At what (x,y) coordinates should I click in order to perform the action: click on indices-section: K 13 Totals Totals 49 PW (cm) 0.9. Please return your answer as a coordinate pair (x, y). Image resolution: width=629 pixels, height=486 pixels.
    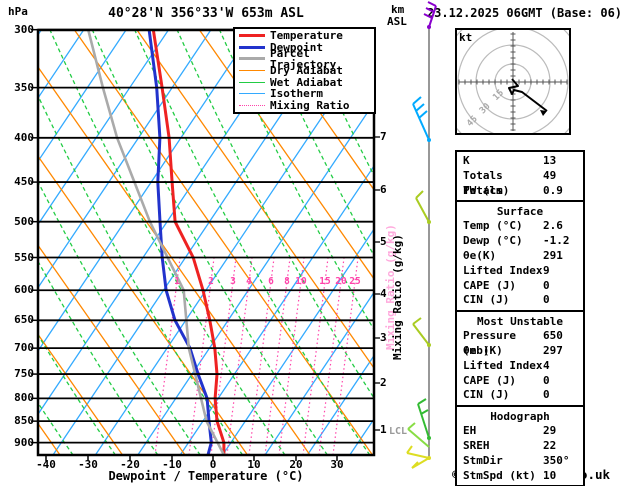
    Looking at the image, I should click on (520, 176).